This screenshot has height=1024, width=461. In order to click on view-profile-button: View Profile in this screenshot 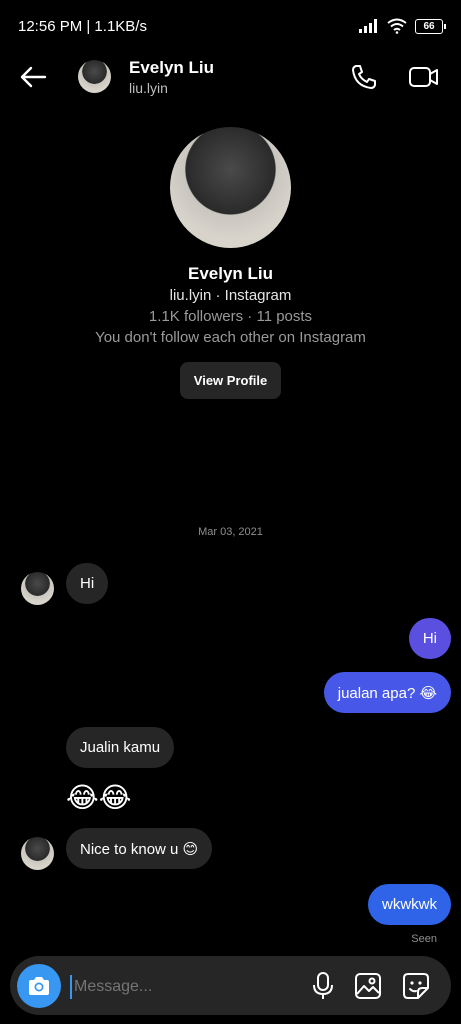, I will do `click(230, 380)`.